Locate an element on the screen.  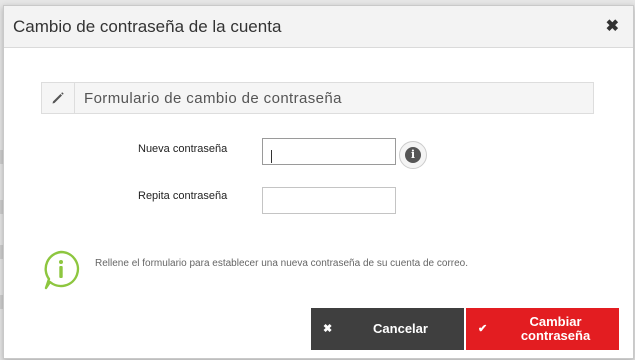
form-banner: Formulario de cambio de contraseña is located at coordinates (317, 98).